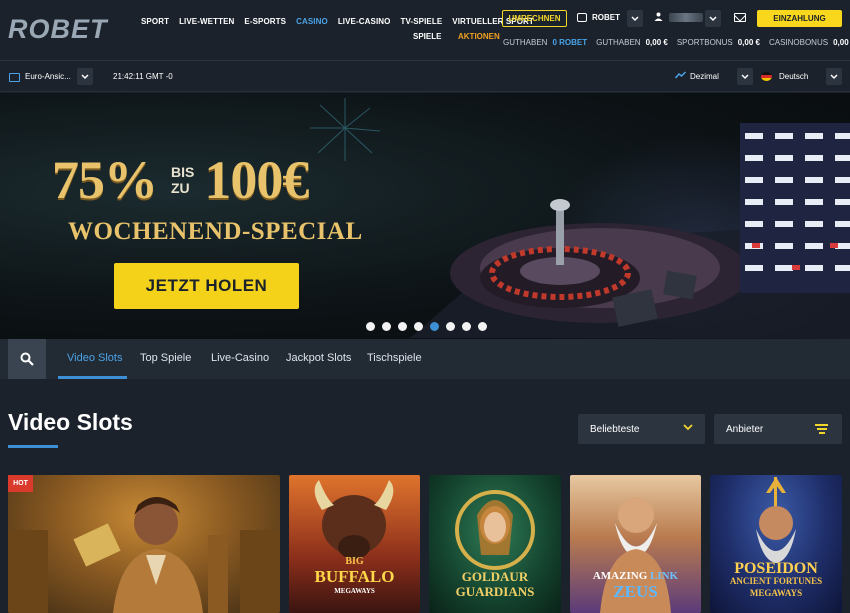 This screenshot has height=613, width=850. Describe the element at coordinates (94, 358) in the screenshot. I see `tab-video-slots: Video Slots` at that location.